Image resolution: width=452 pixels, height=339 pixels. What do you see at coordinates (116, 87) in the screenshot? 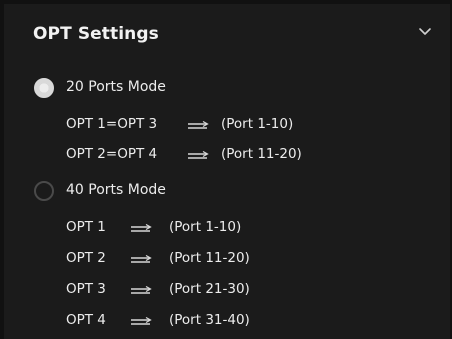
I see `mode-label: 20 Ports Mode` at bounding box center [116, 87].